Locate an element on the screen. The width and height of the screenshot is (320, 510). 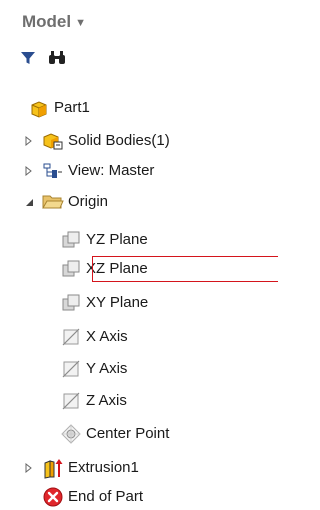
extrusion-icon is located at coordinates (53, 468).